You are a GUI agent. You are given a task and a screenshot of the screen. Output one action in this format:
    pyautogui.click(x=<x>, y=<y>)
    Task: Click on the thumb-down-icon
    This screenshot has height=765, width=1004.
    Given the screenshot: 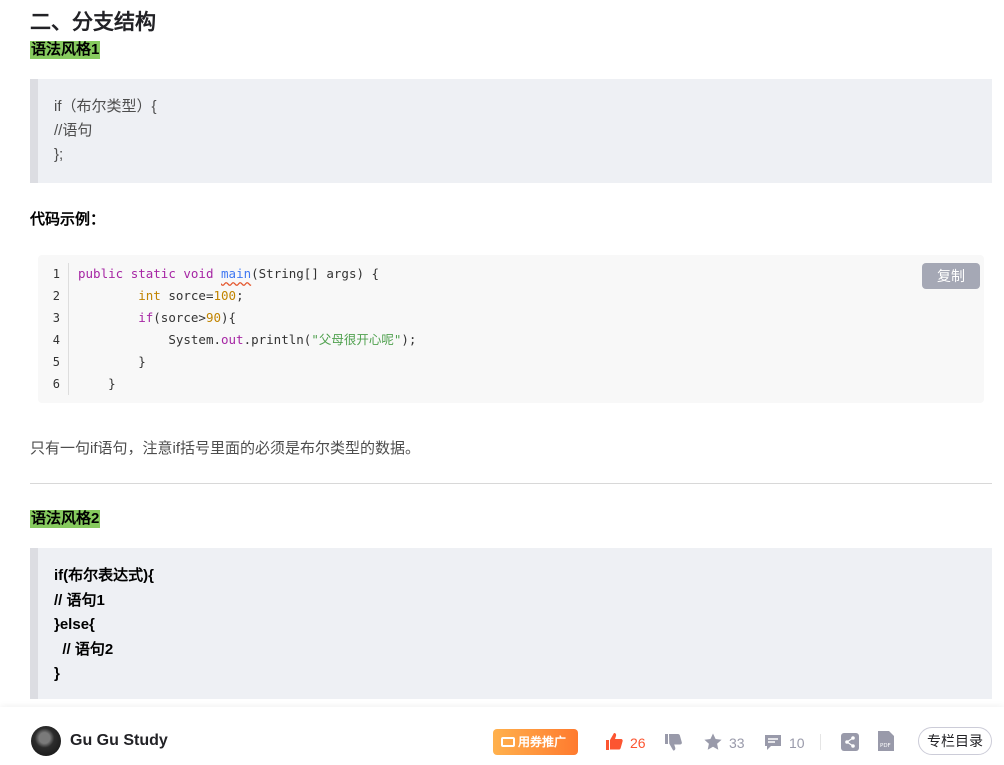 What is the action you would take?
    pyautogui.click(x=673, y=742)
    